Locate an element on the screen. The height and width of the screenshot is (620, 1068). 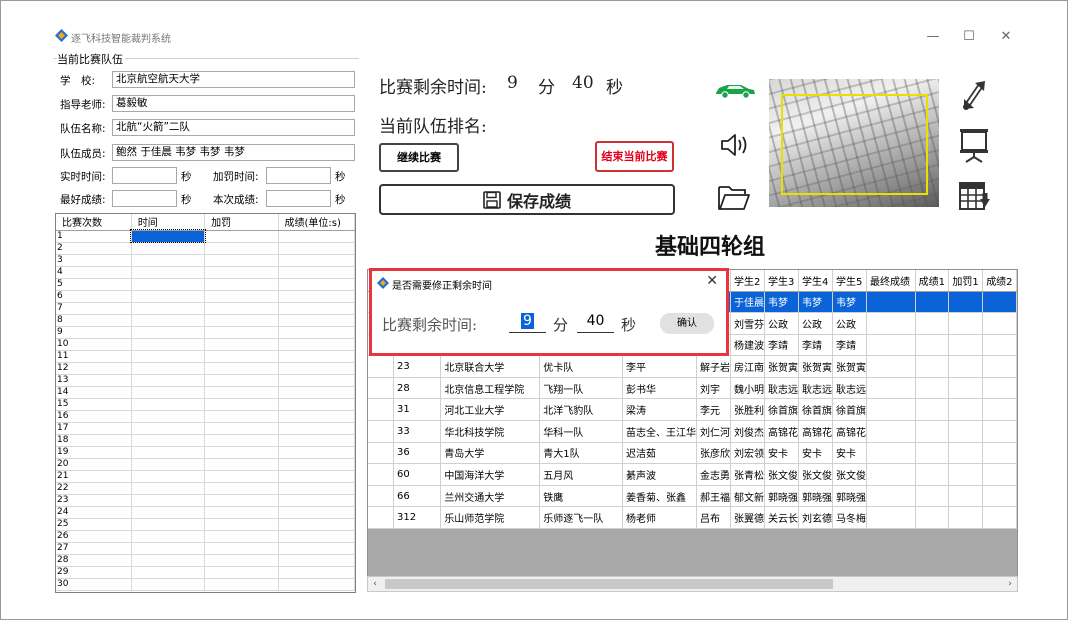
dialog-ok-button: 确认 is located at coordinates (687, 323).